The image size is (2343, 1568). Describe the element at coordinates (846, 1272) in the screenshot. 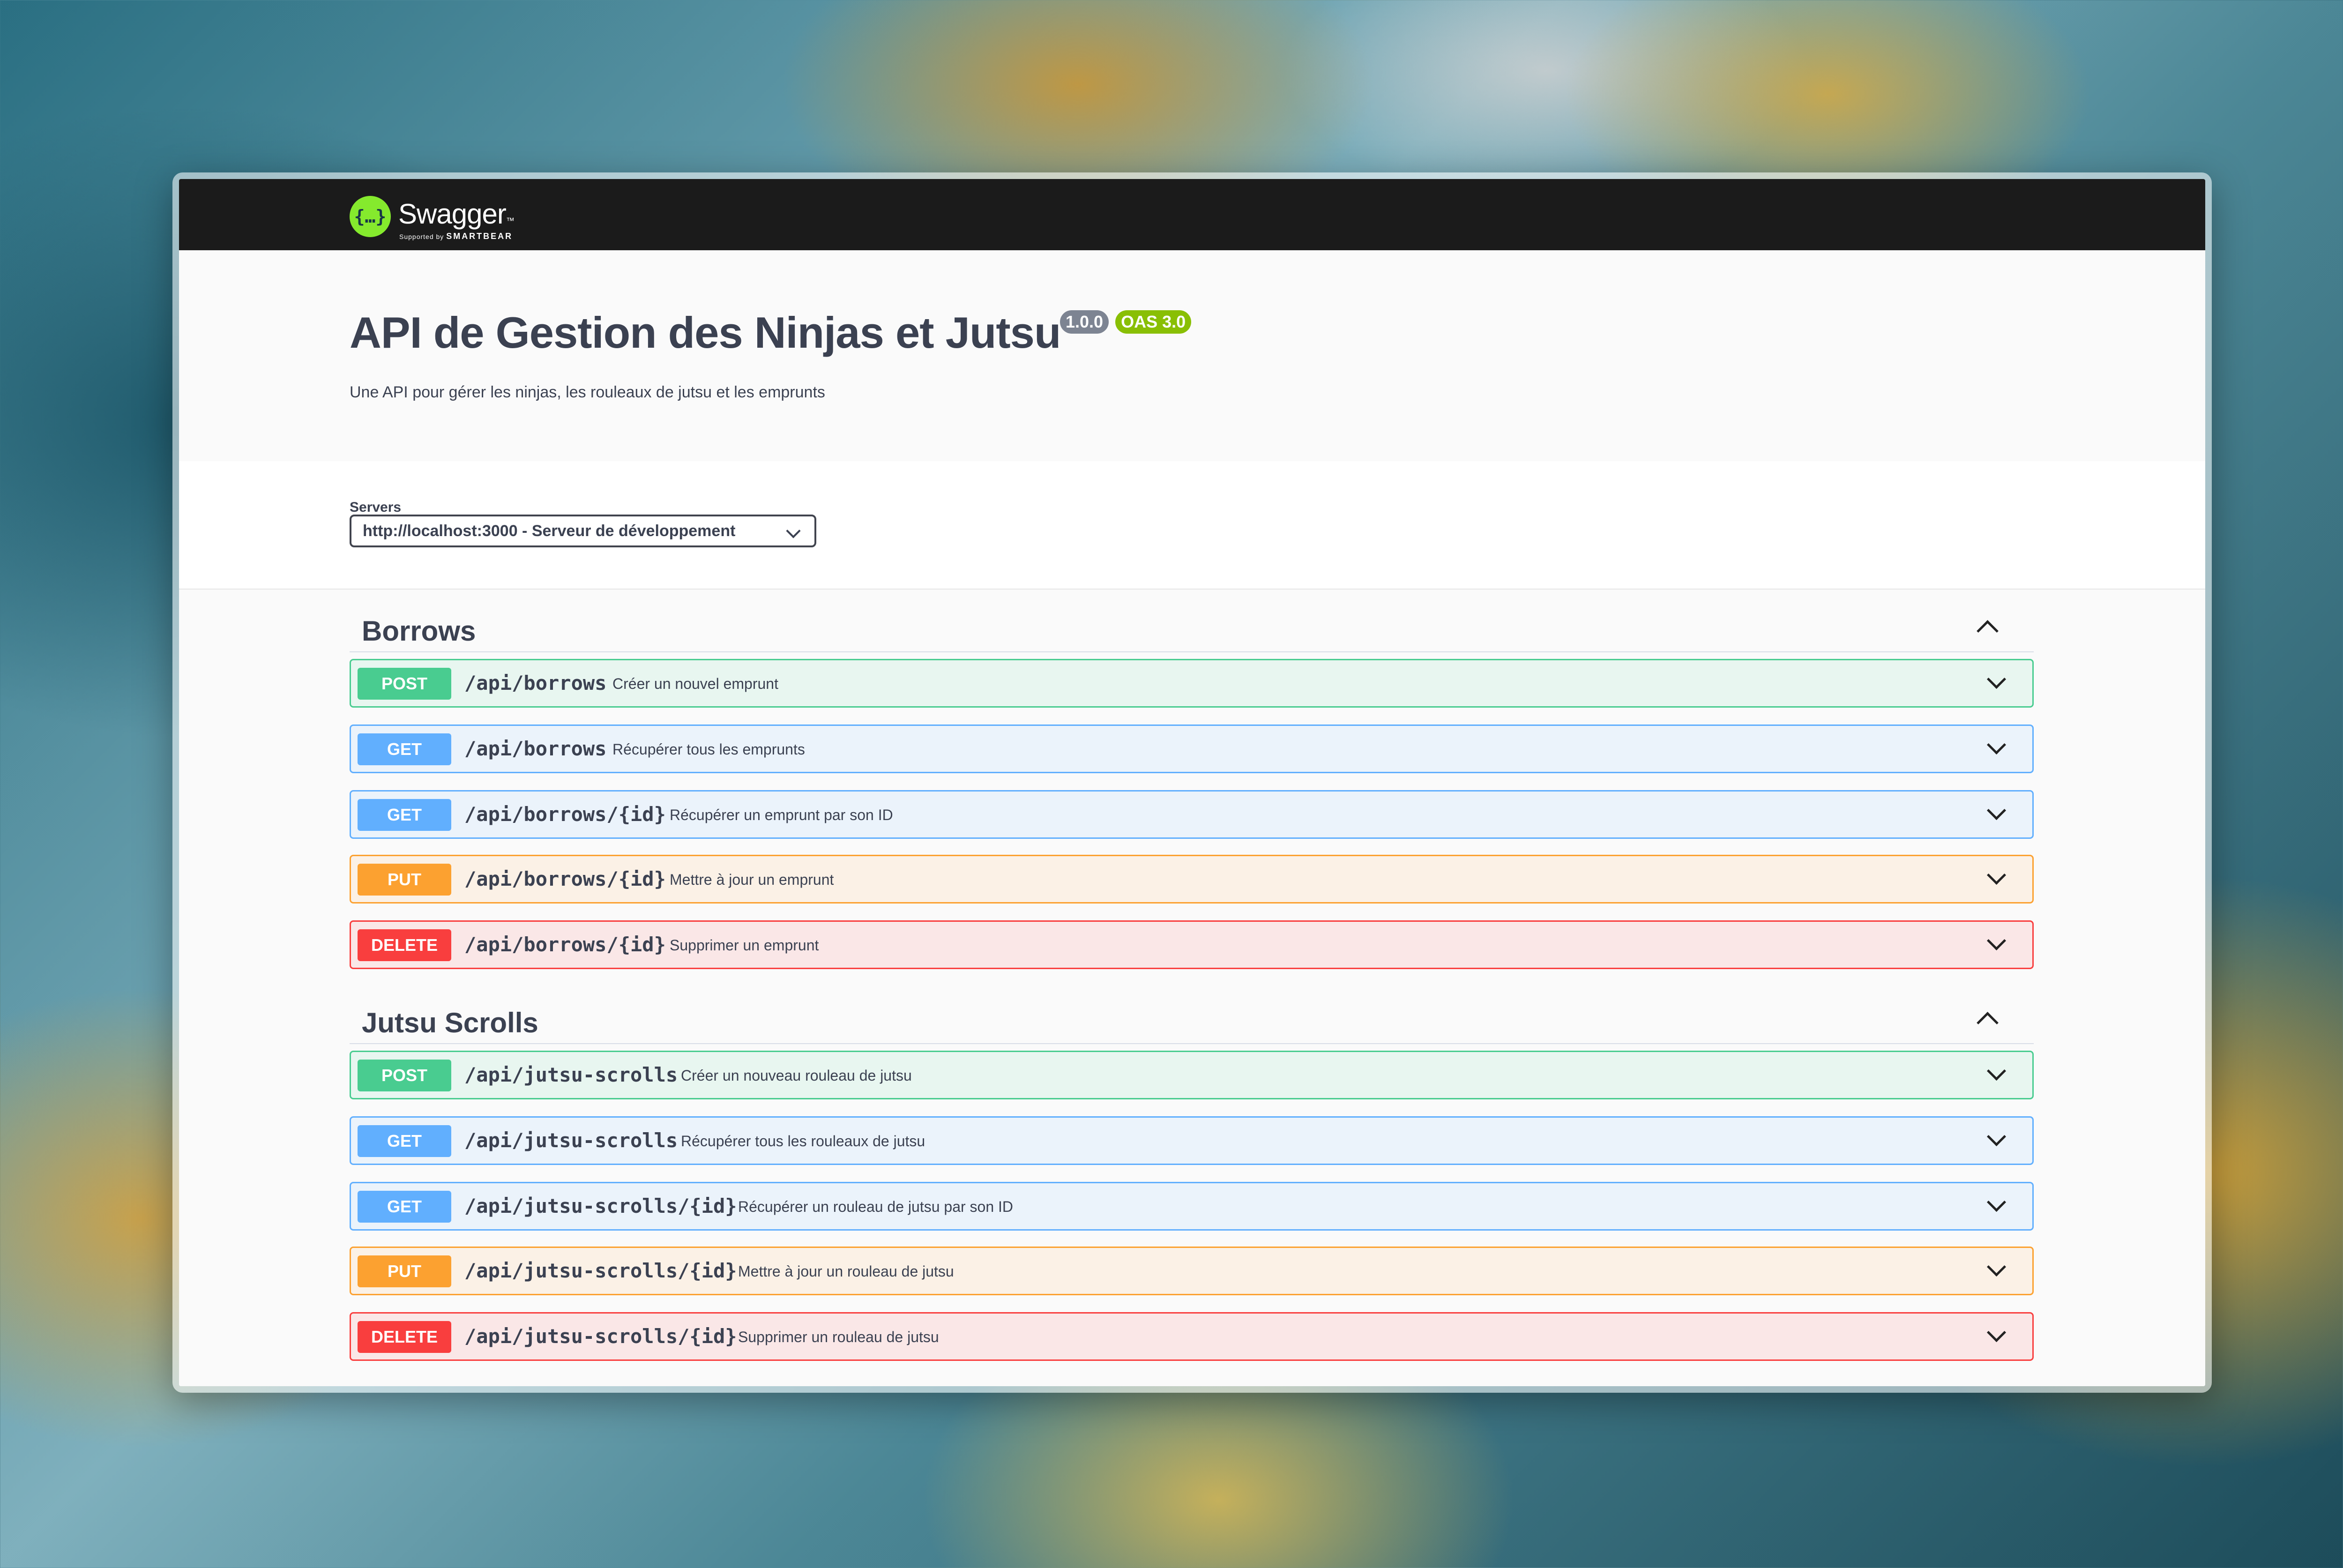

I see `operation-summary: Mettre à jour un rouleau de jutsu` at that location.